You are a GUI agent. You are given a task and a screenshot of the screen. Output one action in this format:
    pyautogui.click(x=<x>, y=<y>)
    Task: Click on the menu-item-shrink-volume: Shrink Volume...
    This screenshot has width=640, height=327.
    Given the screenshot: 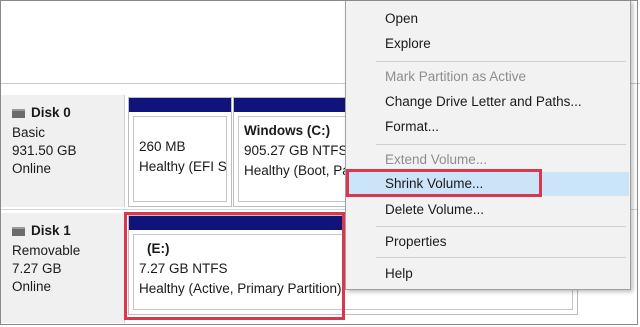 What is the action you would take?
    pyautogui.click(x=488, y=184)
    